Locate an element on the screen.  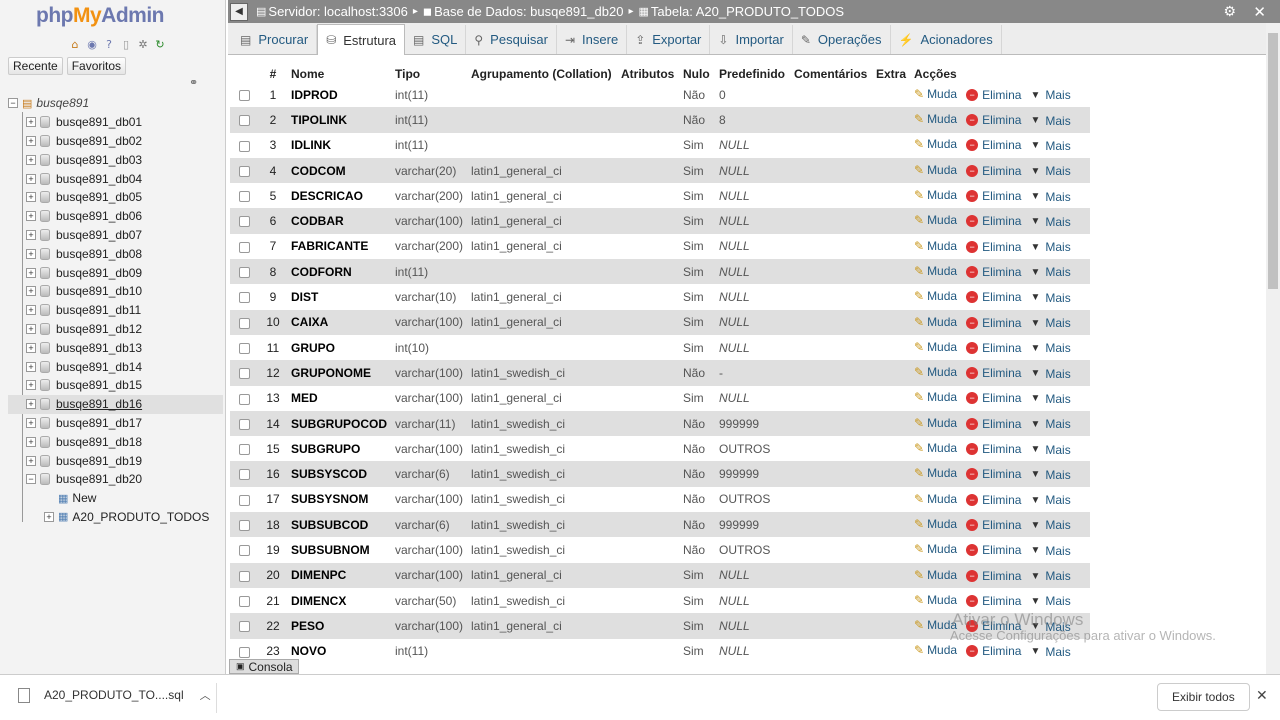
tree-database-item: + busqe891_db02 is located at coordinates (115, 141).